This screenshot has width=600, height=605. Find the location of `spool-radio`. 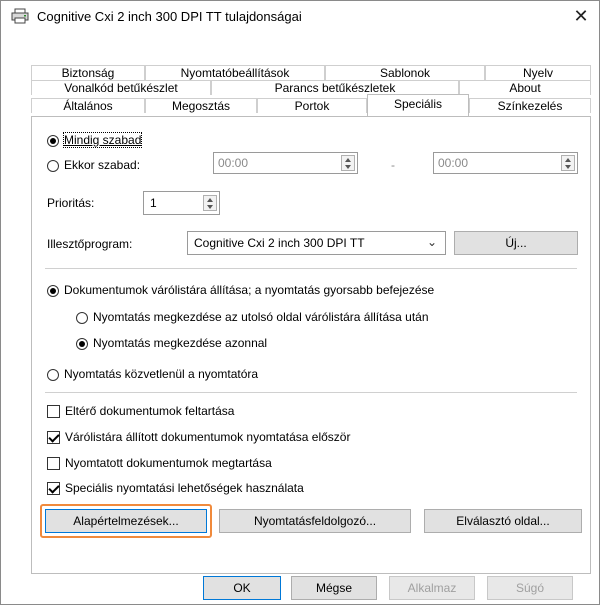

spool-radio is located at coordinates (53, 291).